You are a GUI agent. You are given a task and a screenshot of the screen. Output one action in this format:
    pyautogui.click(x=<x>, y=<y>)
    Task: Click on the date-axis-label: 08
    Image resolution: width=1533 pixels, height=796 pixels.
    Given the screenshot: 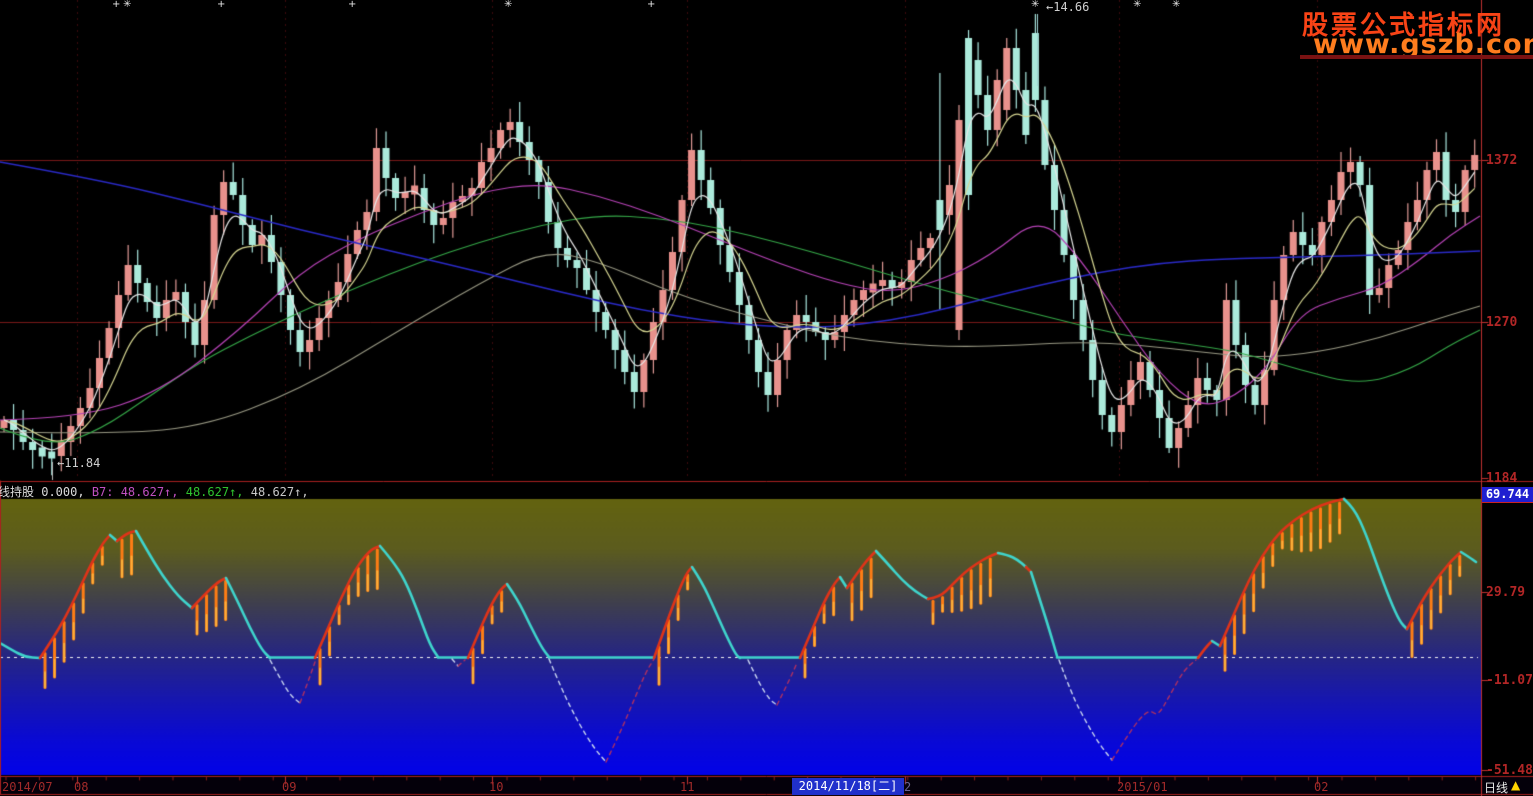 What is the action you would take?
    pyautogui.click(x=81, y=787)
    